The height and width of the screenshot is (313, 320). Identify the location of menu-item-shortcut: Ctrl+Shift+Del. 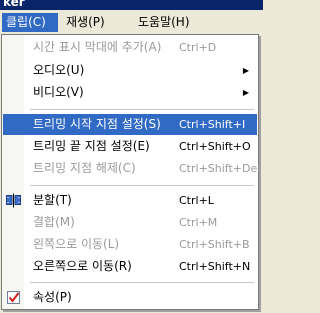
(220, 168).